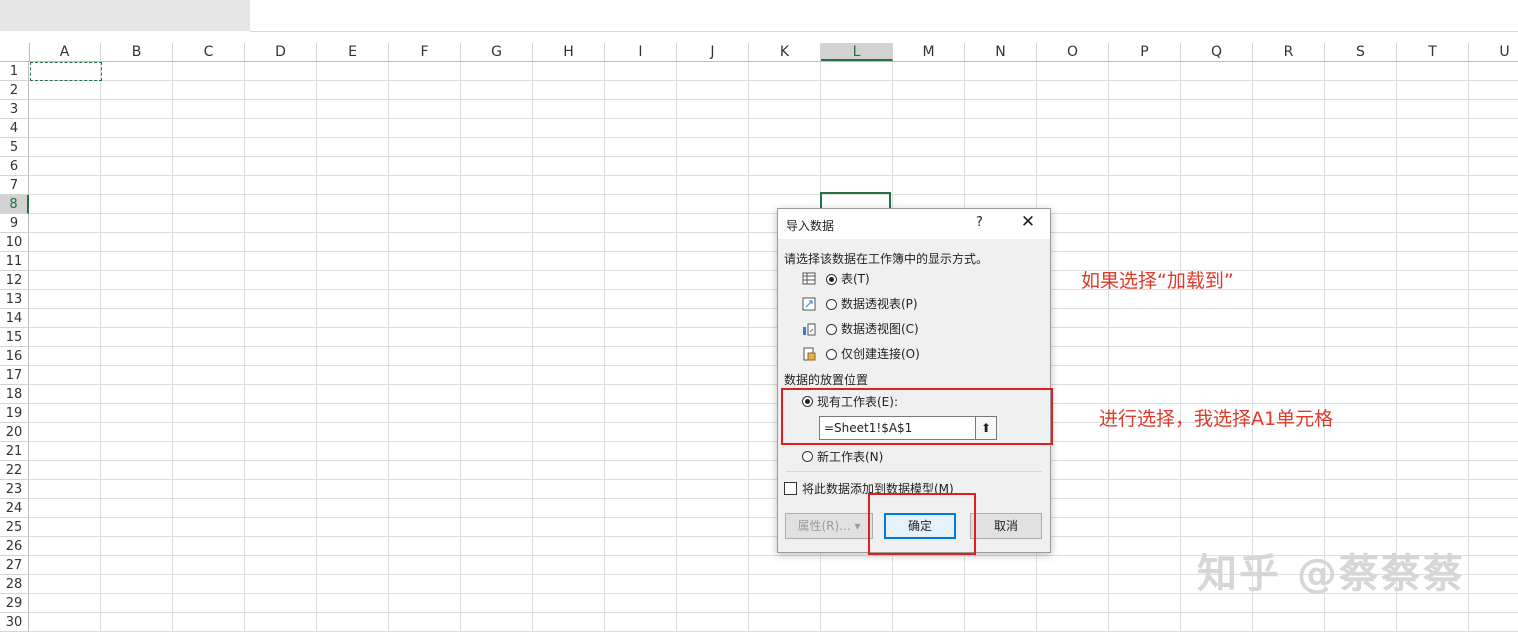 Image resolution: width=1518 pixels, height=632 pixels. I want to click on option-connection-only-label: 仅创建连接(O), so click(880, 354).